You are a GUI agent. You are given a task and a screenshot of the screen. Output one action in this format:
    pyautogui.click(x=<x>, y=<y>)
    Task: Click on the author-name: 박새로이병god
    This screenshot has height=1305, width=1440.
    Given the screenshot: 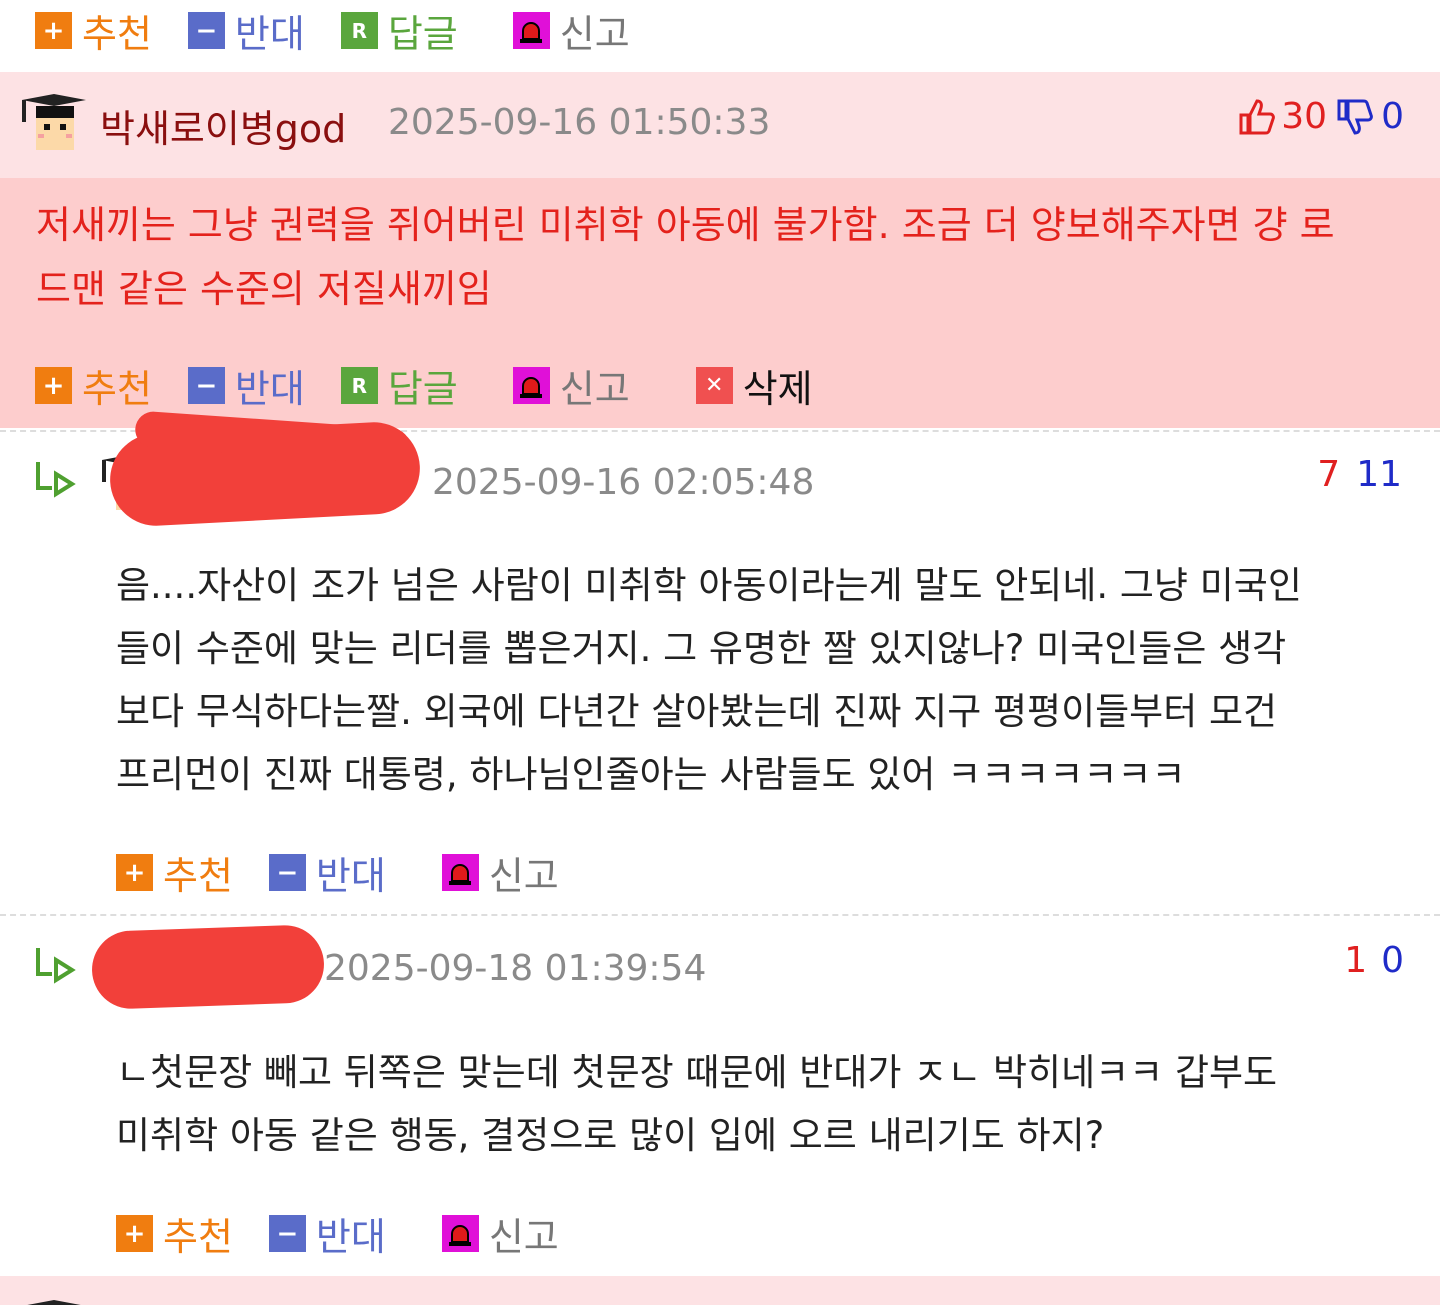 What is the action you would take?
    pyautogui.click(x=223, y=125)
    